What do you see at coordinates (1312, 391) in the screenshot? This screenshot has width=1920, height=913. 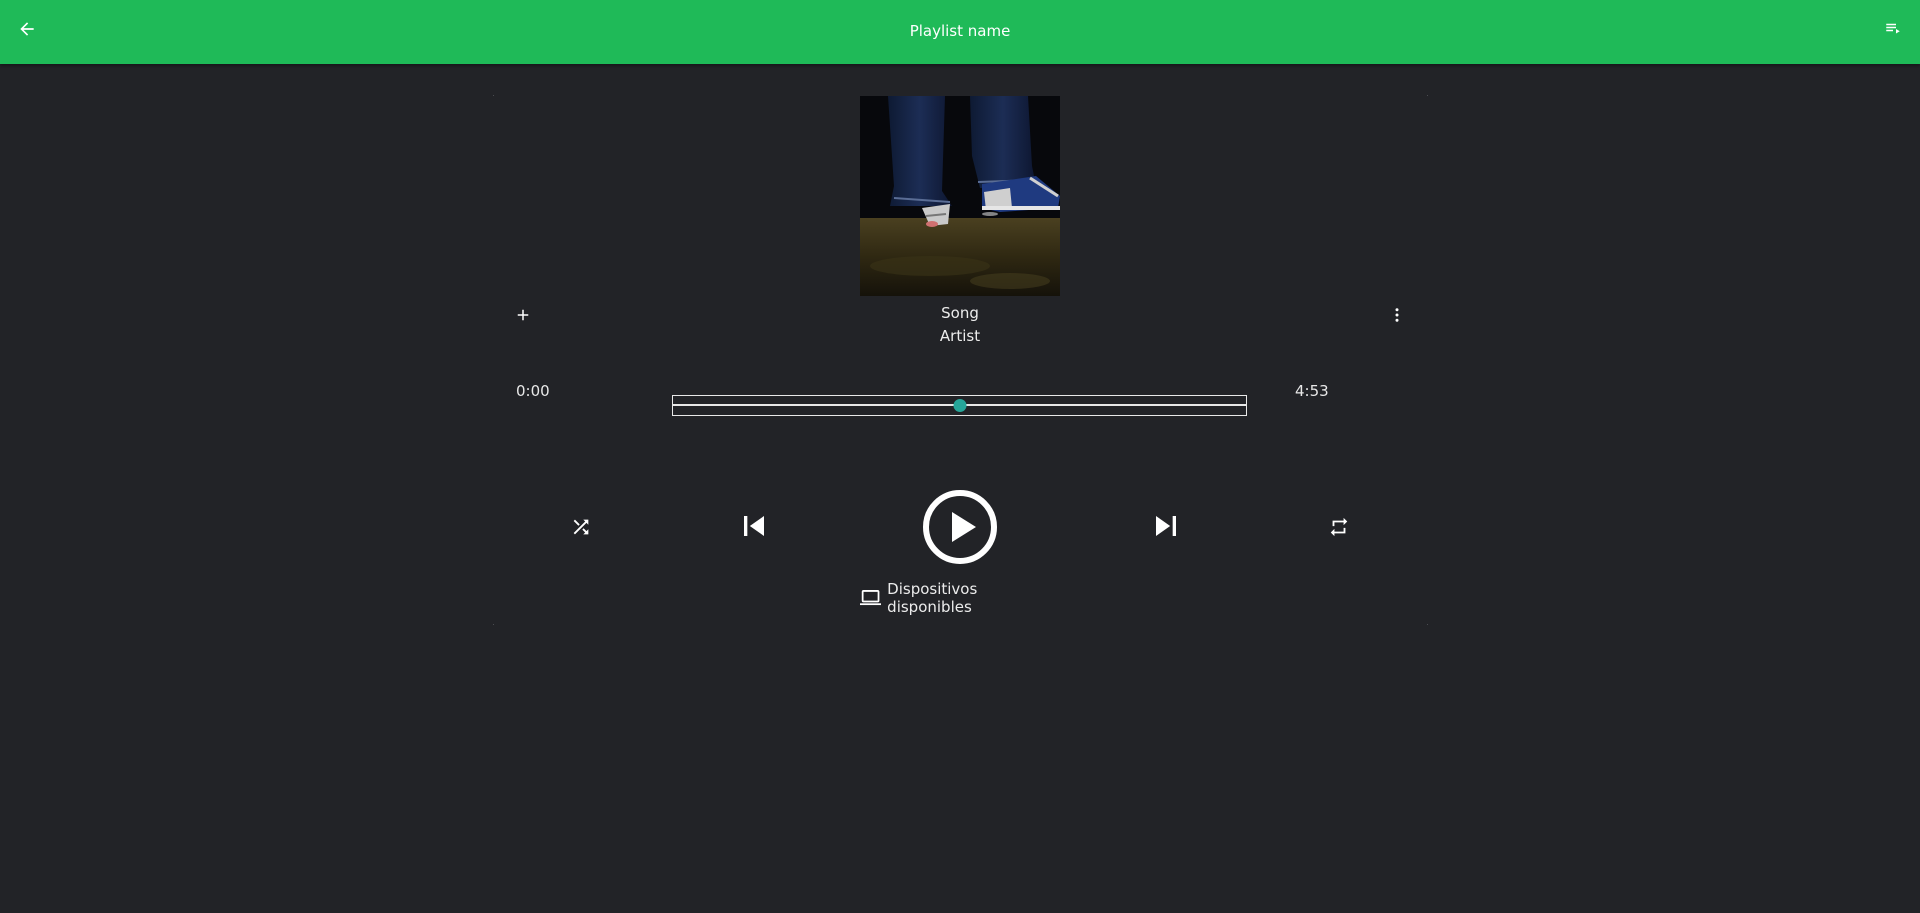 I see `total-time: 4:53` at bounding box center [1312, 391].